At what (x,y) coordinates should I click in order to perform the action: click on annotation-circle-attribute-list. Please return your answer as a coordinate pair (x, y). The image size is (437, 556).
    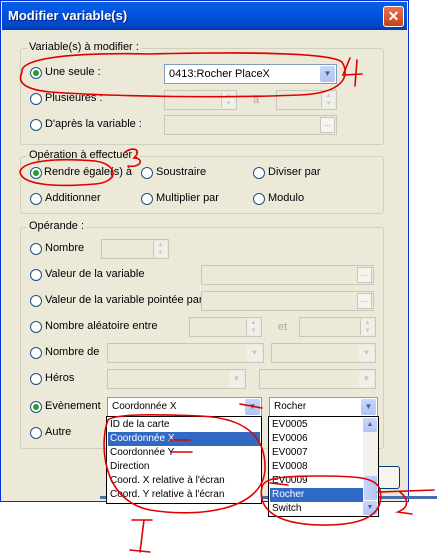
    Looking at the image, I should click on (184, 464).